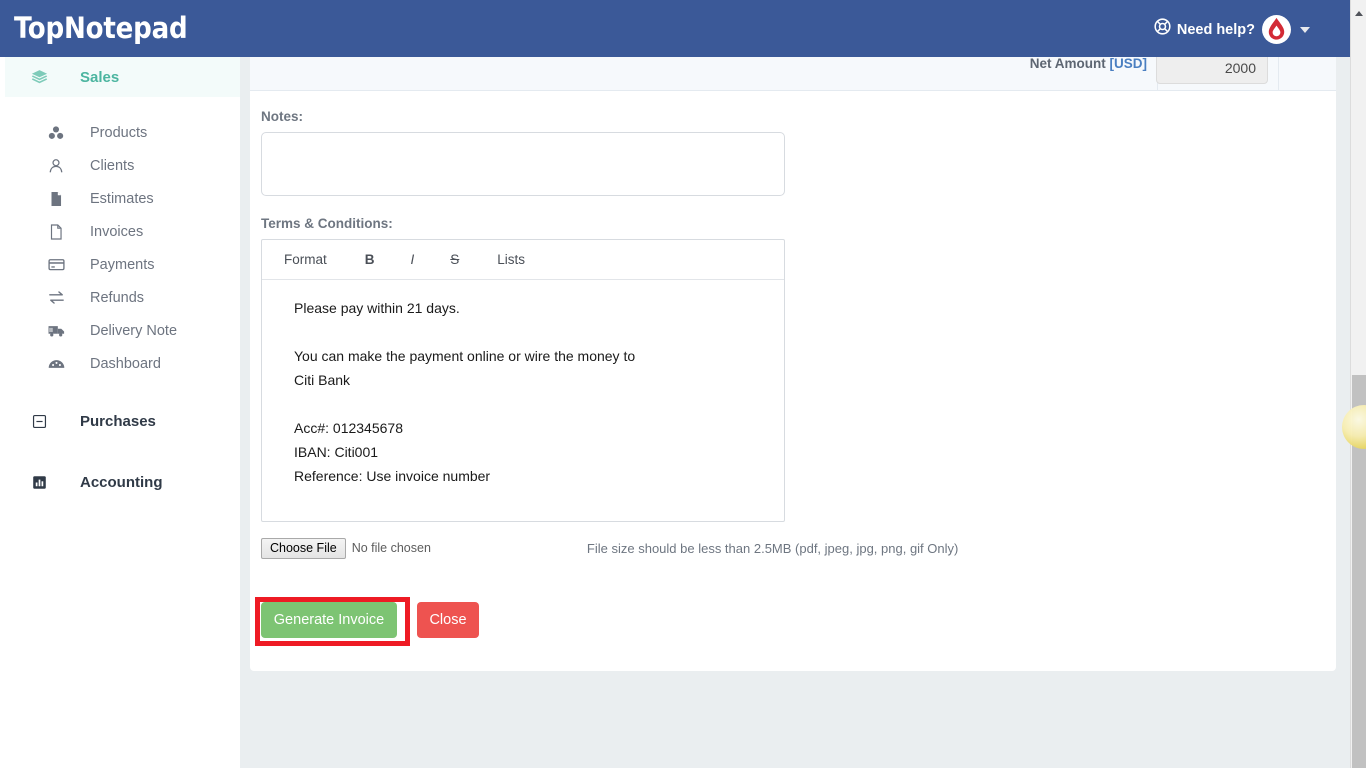 This screenshot has height=768, width=1366. What do you see at coordinates (327, 223) in the screenshot?
I see `terms-label: Terms & Conditions:` at bounding box center [327, 223].